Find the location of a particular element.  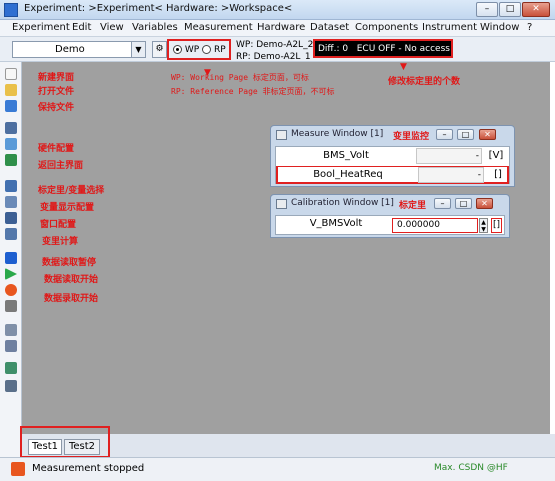

note-hardware: 硬件配置 is located at coordinates (56, 149).